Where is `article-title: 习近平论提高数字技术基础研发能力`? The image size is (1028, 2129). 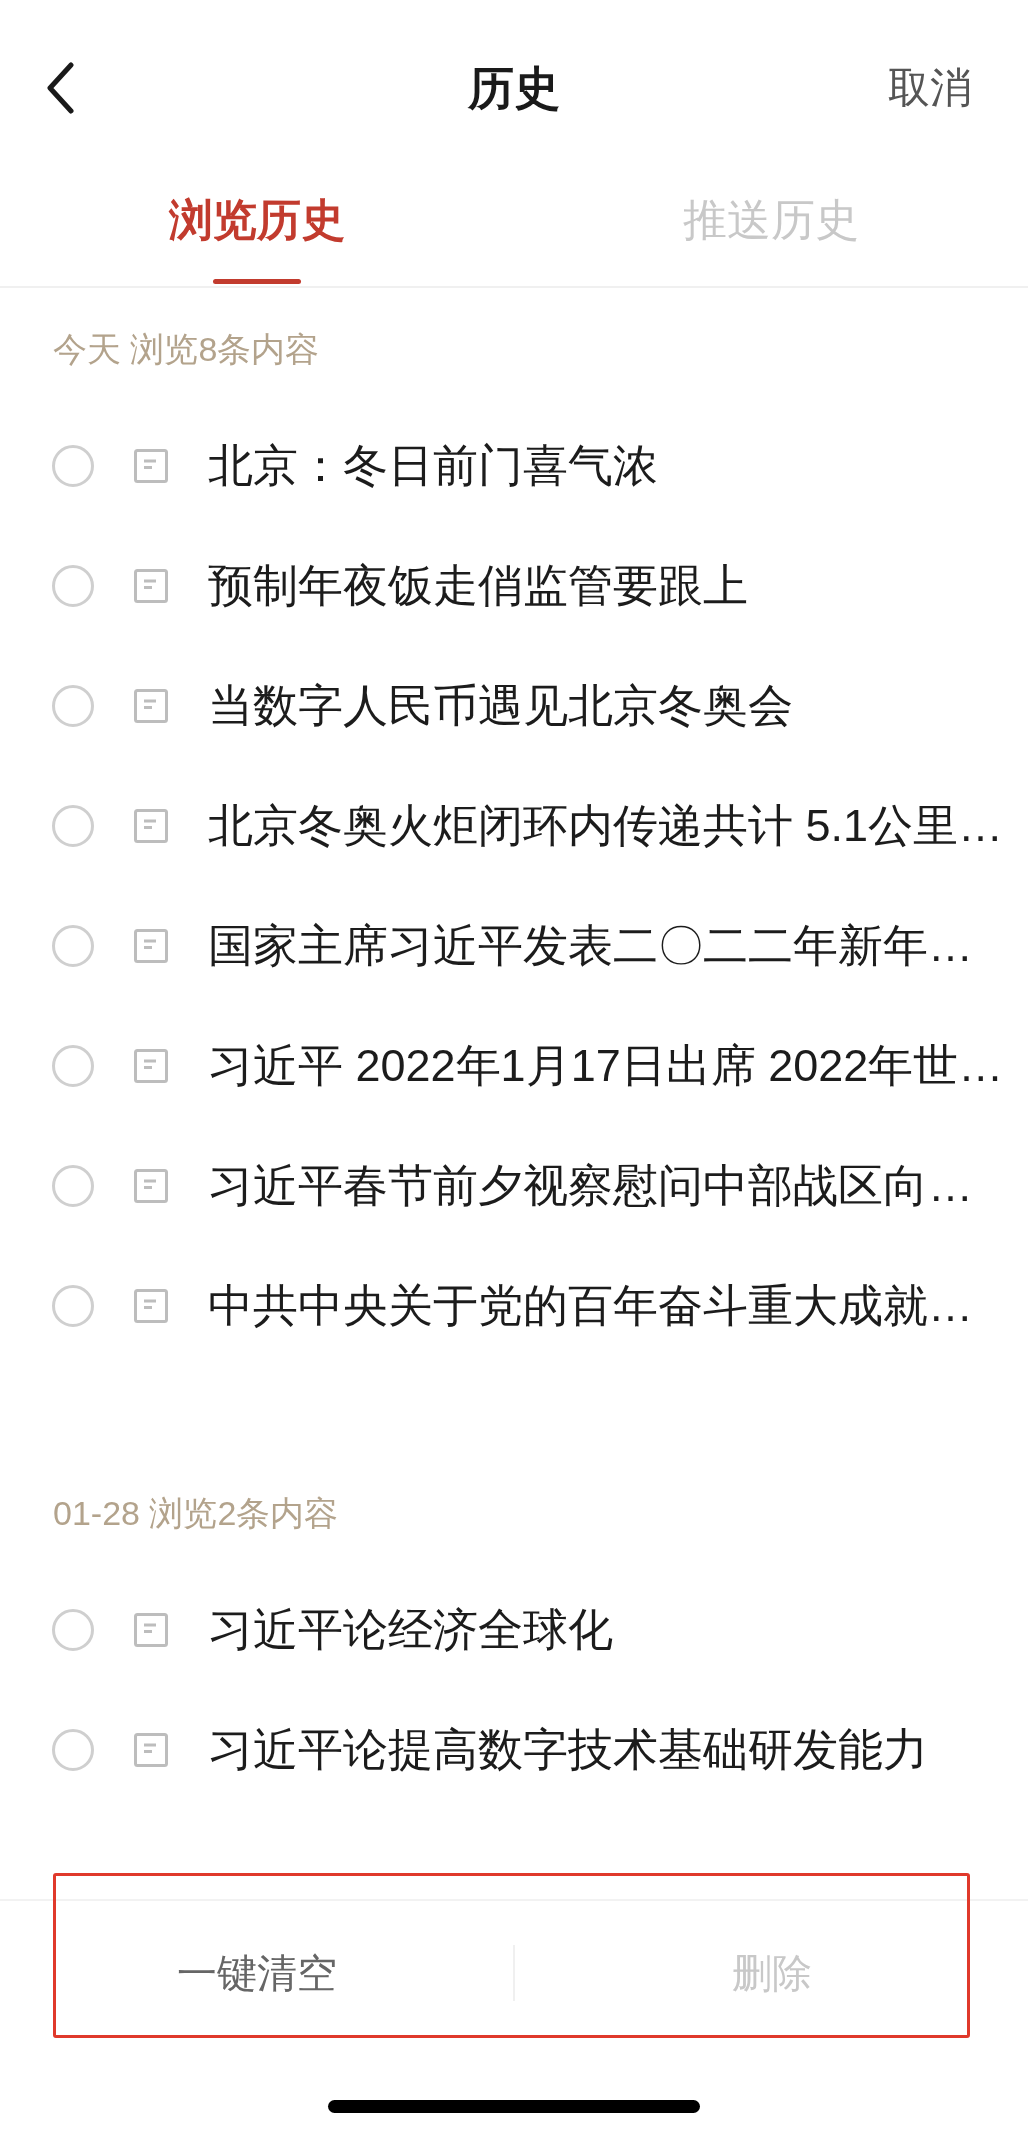
article-title: 习近平论提高数字技术基础研发能力 is located at coordinates (568, 1750).